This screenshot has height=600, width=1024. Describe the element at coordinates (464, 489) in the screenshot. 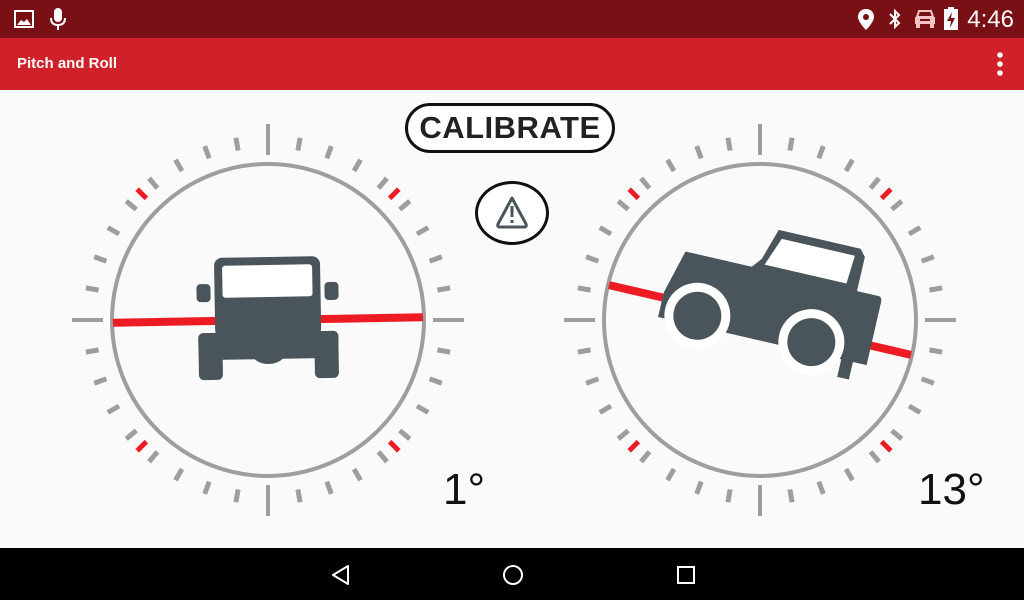

I see `roll-angle-readout: 1°` at that location.